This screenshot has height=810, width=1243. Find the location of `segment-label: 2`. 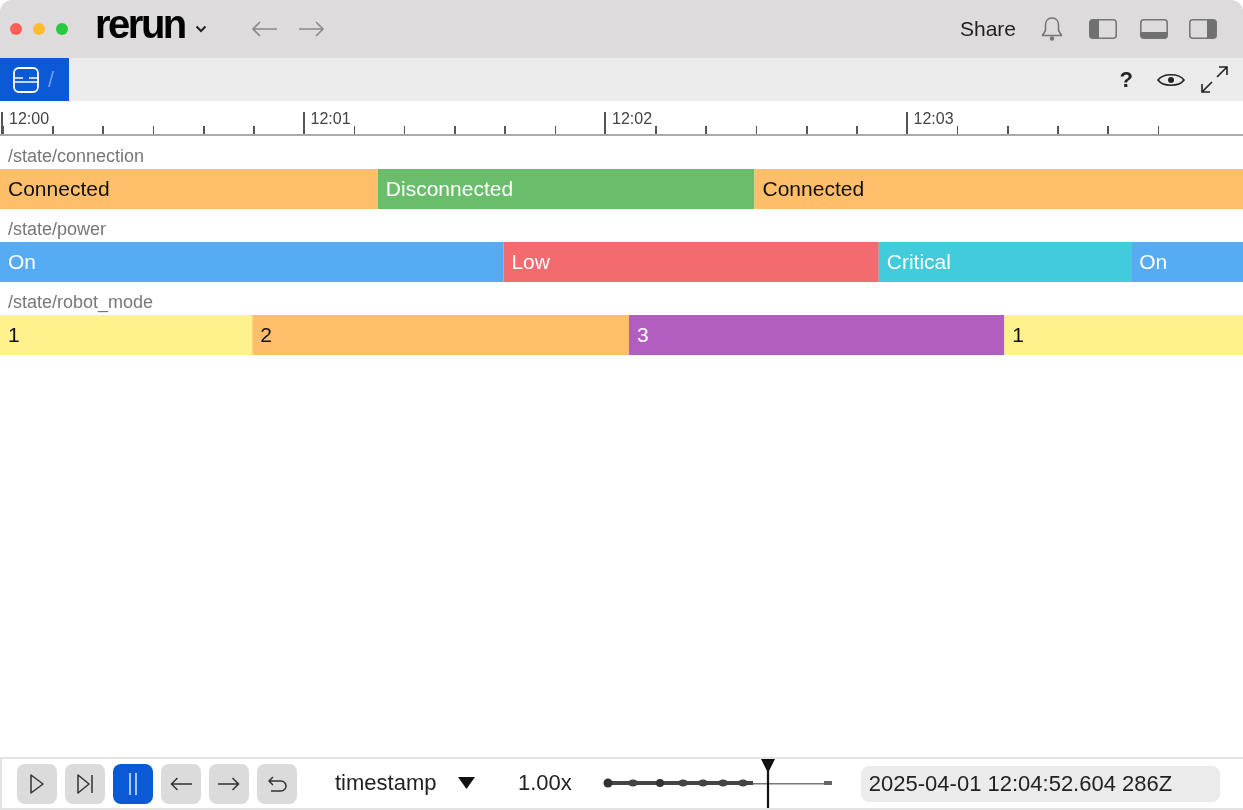

segment-label: 2 is located at coordinates (266, 334).